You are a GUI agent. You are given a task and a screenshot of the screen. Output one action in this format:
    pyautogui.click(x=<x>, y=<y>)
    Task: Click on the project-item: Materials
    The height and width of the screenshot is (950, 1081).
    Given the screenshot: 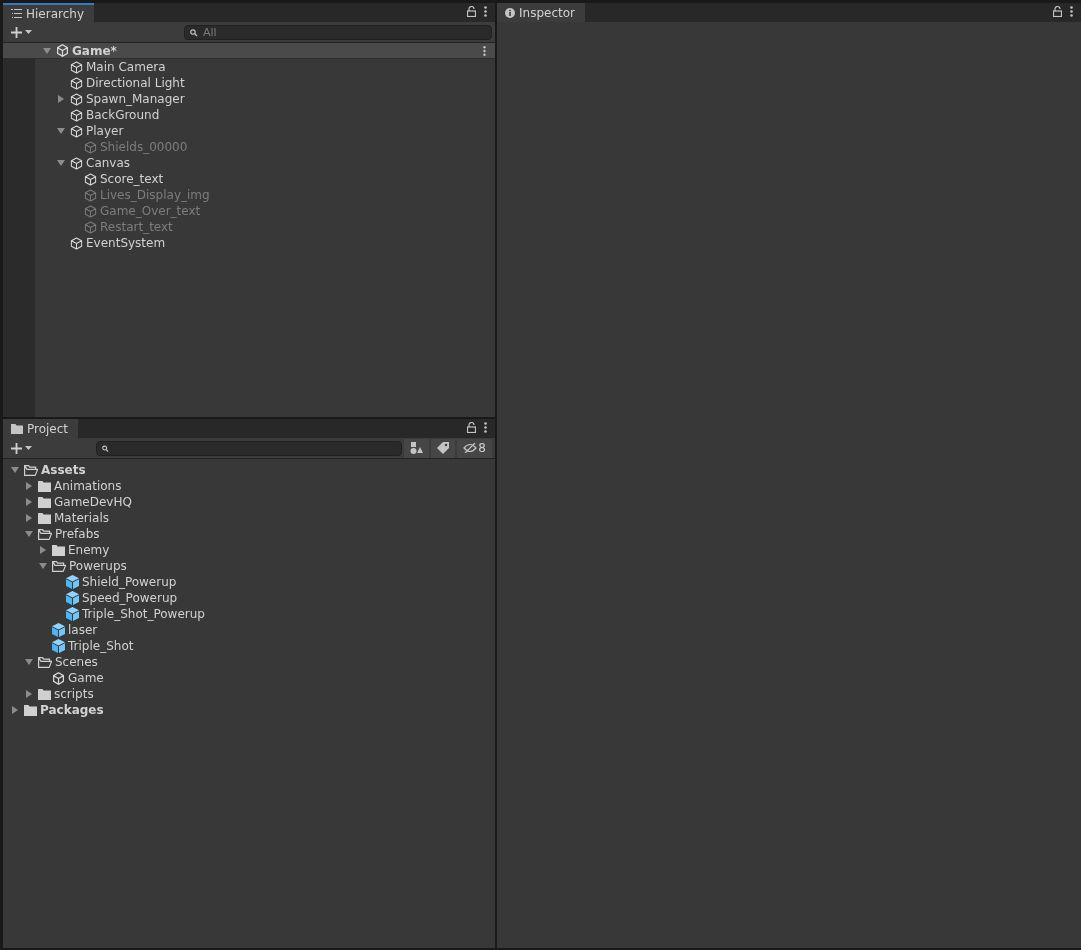 What is the action you would take?
    pyautogui.click(x=249, y=518)
    